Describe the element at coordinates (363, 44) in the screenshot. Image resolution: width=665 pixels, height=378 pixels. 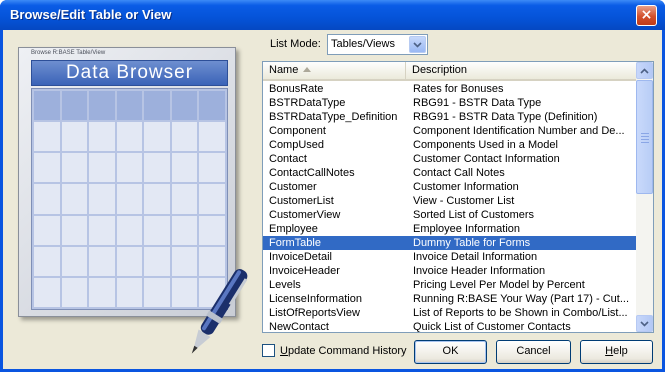
I see `list-mode-value: Tables/Views` at that location.